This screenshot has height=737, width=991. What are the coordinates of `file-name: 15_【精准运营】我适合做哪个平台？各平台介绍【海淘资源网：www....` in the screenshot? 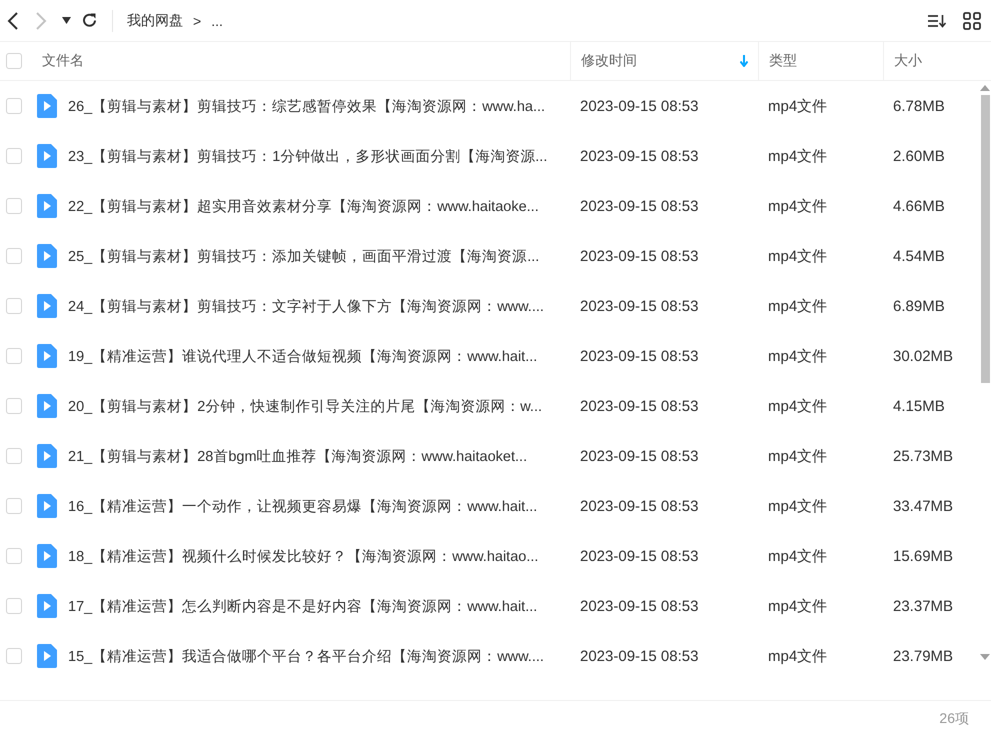 It's located at (319, 656).